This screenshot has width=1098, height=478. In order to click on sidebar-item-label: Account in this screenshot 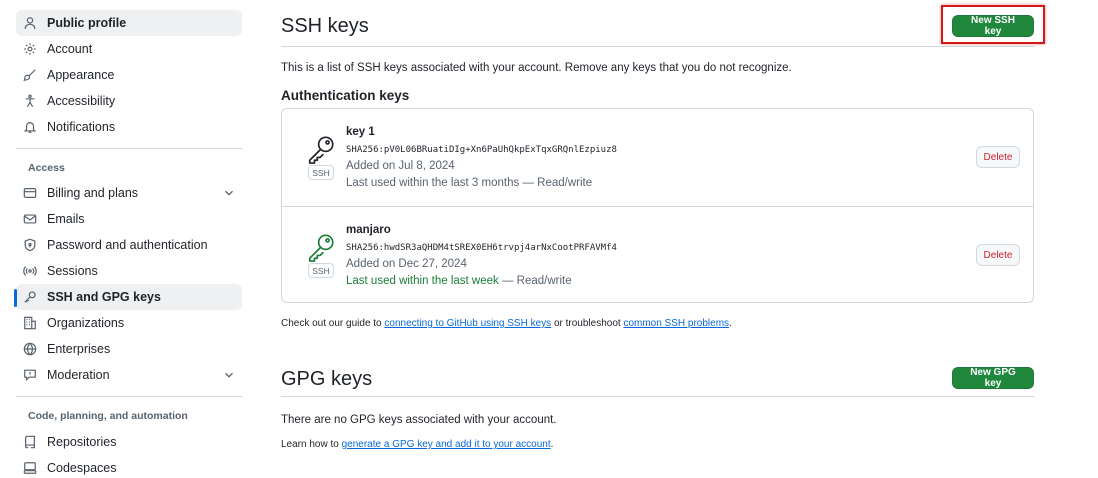, I will do `click(70, 49)`.